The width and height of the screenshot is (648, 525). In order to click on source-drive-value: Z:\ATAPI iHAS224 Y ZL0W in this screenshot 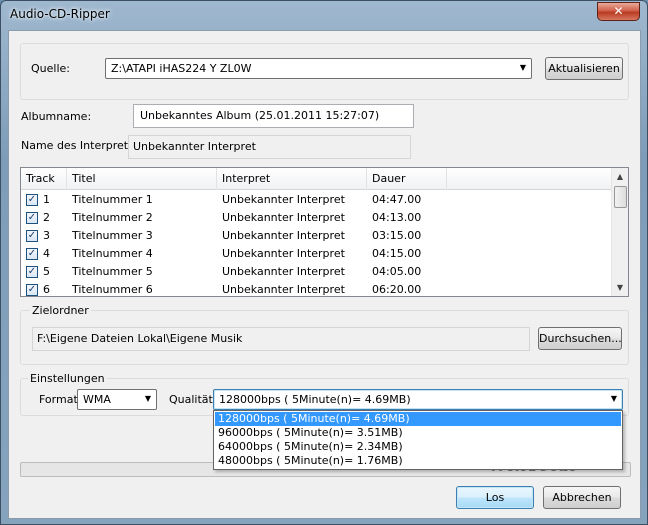, I will do `click(181, 68)`.